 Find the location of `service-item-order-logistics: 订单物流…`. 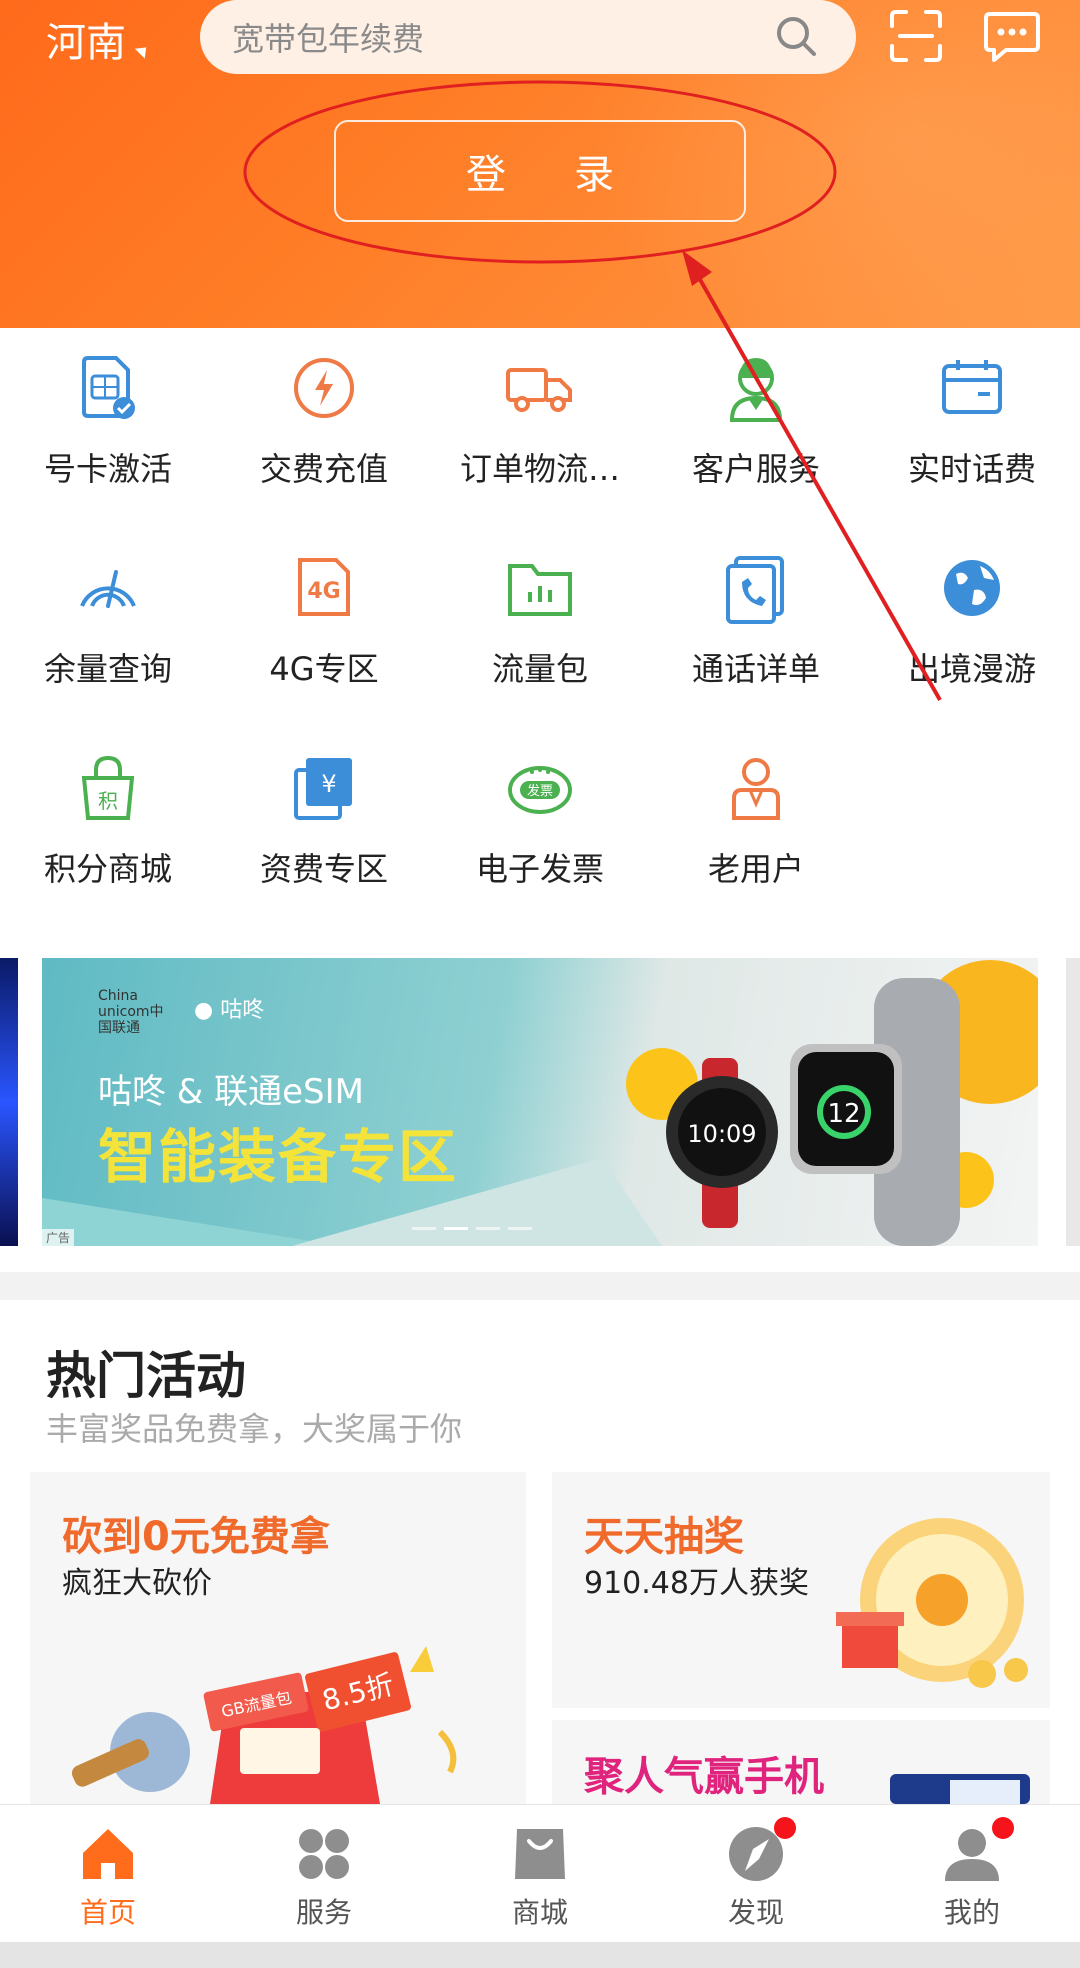

service-item-order-logistics: 订单物流… is located at coordinates (540, 435).